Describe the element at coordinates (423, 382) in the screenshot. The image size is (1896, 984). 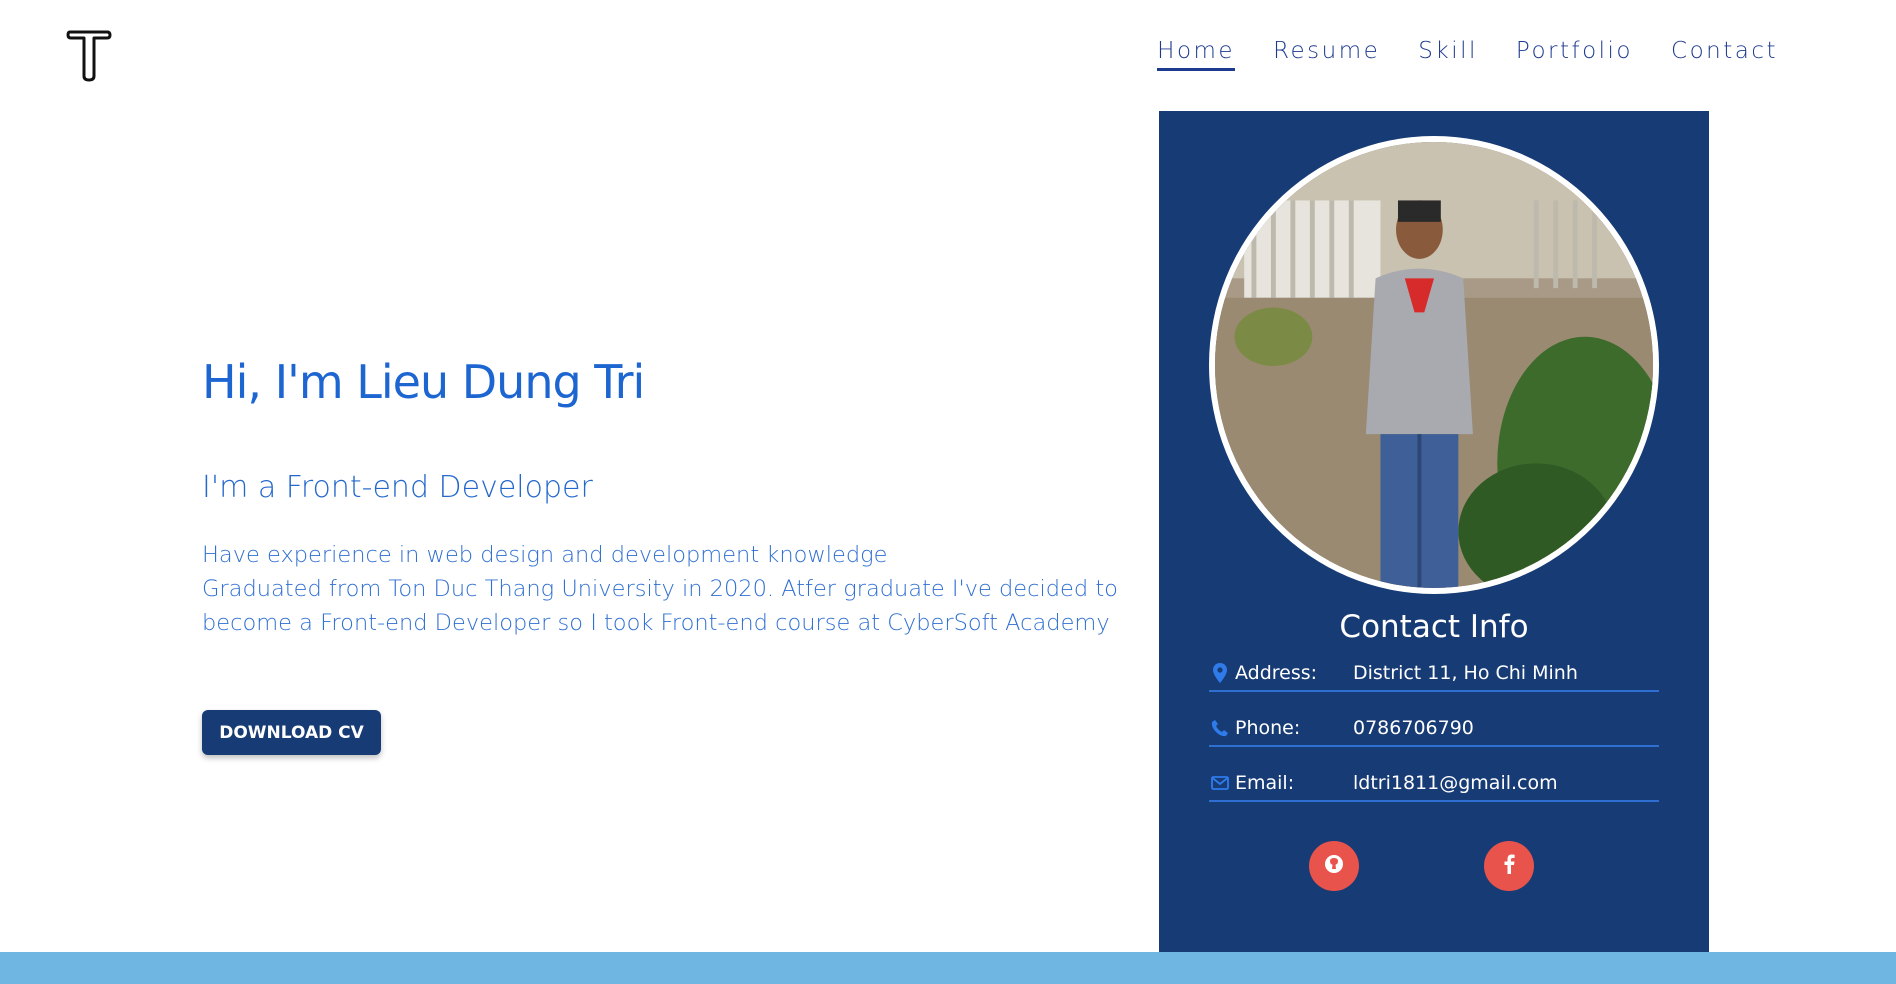
I see `hero-title: Hi, I'm Lieu Dung Tri` at that location.